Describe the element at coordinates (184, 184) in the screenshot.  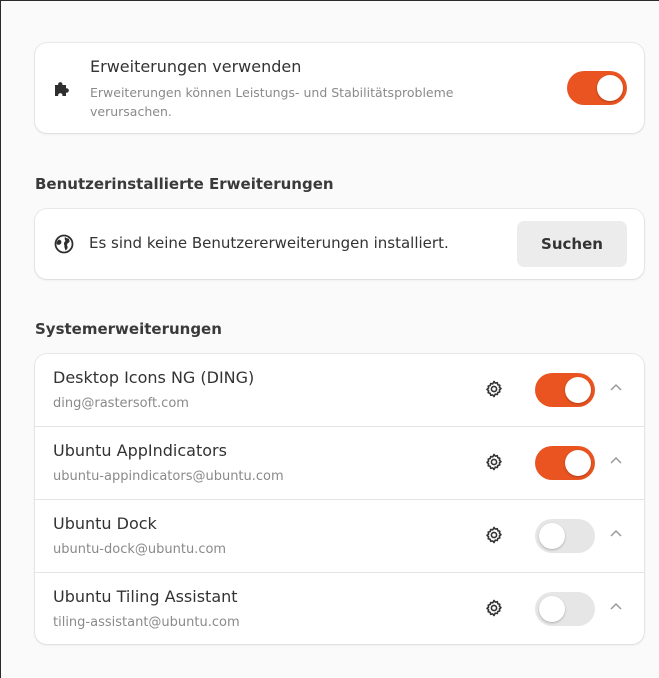
I see `user-extensions-heading: Benutzerinstallierte Erweiterungen` at that location.